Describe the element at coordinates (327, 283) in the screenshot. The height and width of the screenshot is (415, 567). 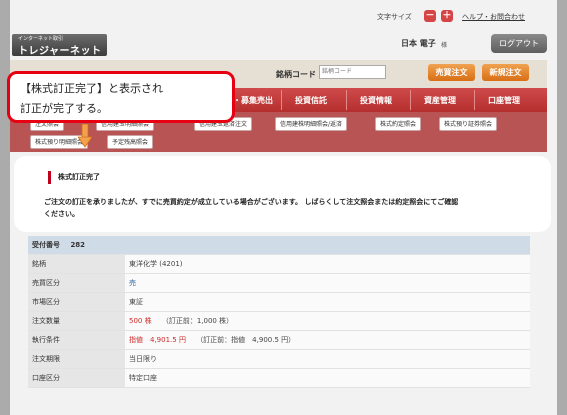
I see `side-cell: 売` at that location.